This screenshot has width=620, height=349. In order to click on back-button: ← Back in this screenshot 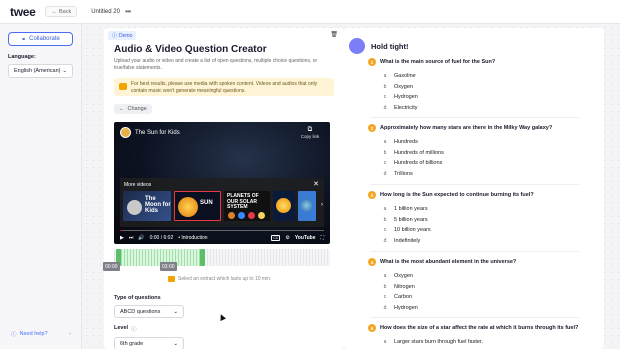, I will do `click(61, 11)`.